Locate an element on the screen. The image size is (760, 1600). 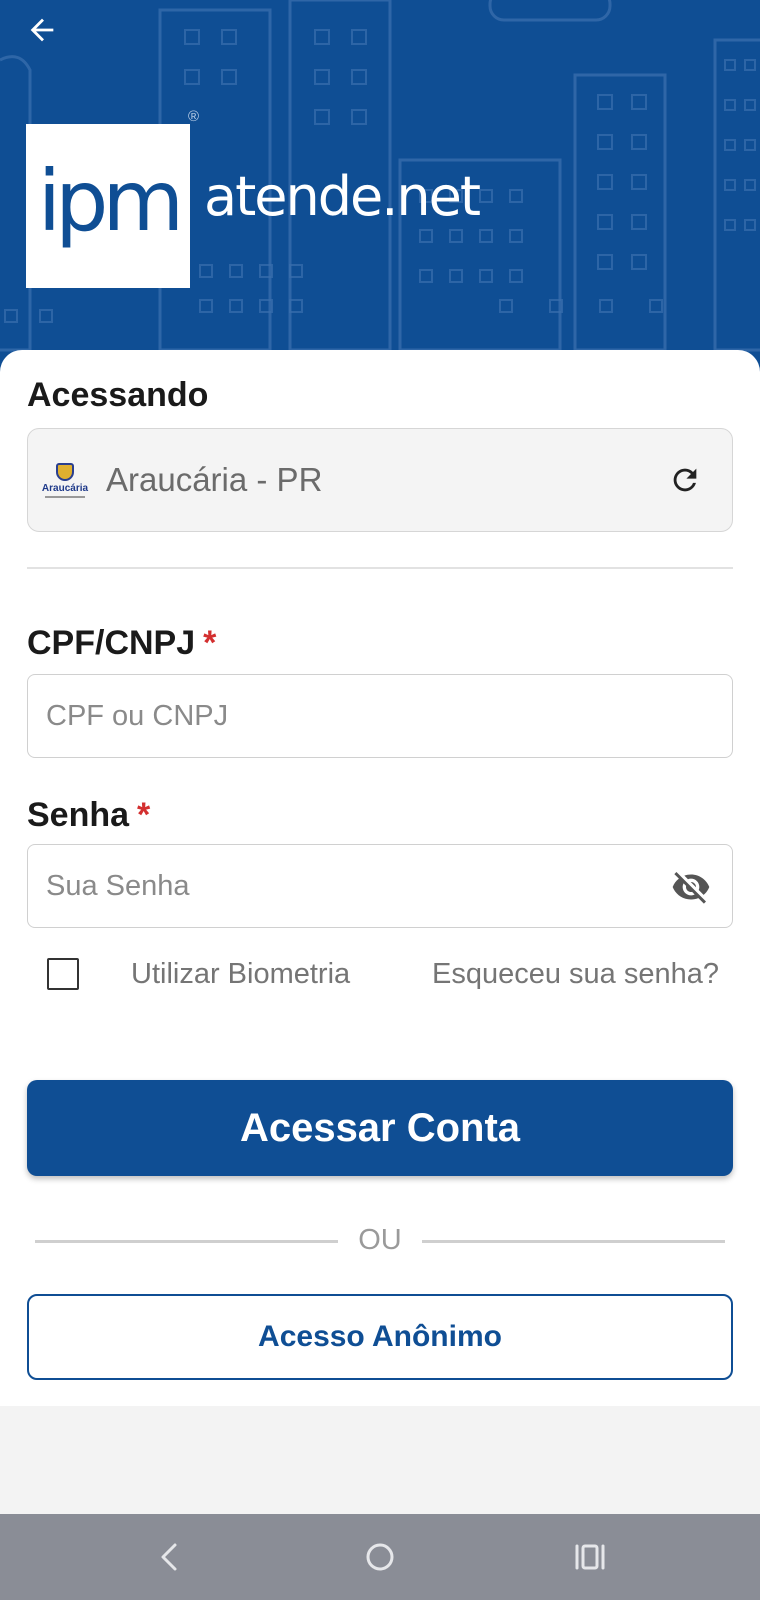
refresh-icon is located at coordinates (685, 480).